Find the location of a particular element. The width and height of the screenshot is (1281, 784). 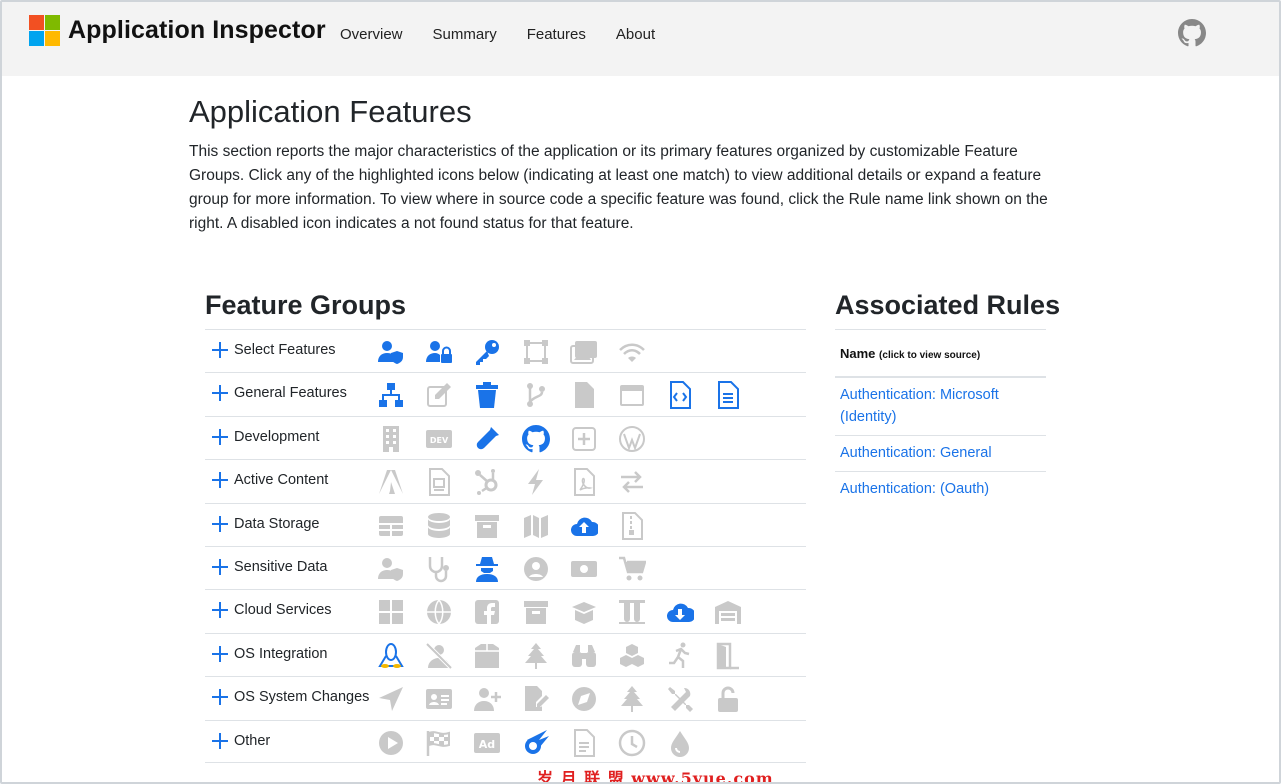

file-code-icon is located at coordinates (680, 395).